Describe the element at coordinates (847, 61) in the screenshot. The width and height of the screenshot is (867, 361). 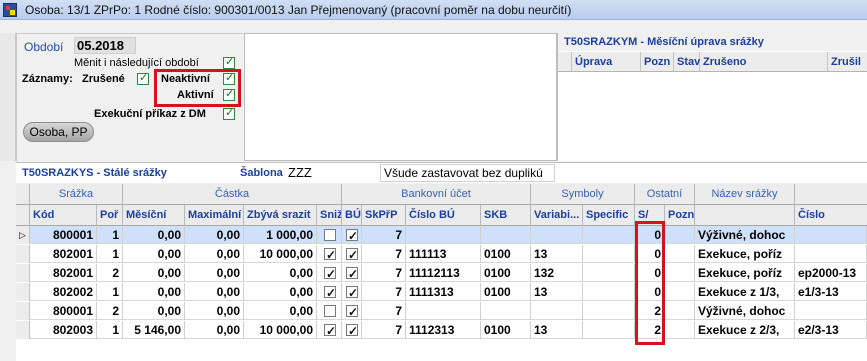
I see `column-header: Zrušil` at that location.